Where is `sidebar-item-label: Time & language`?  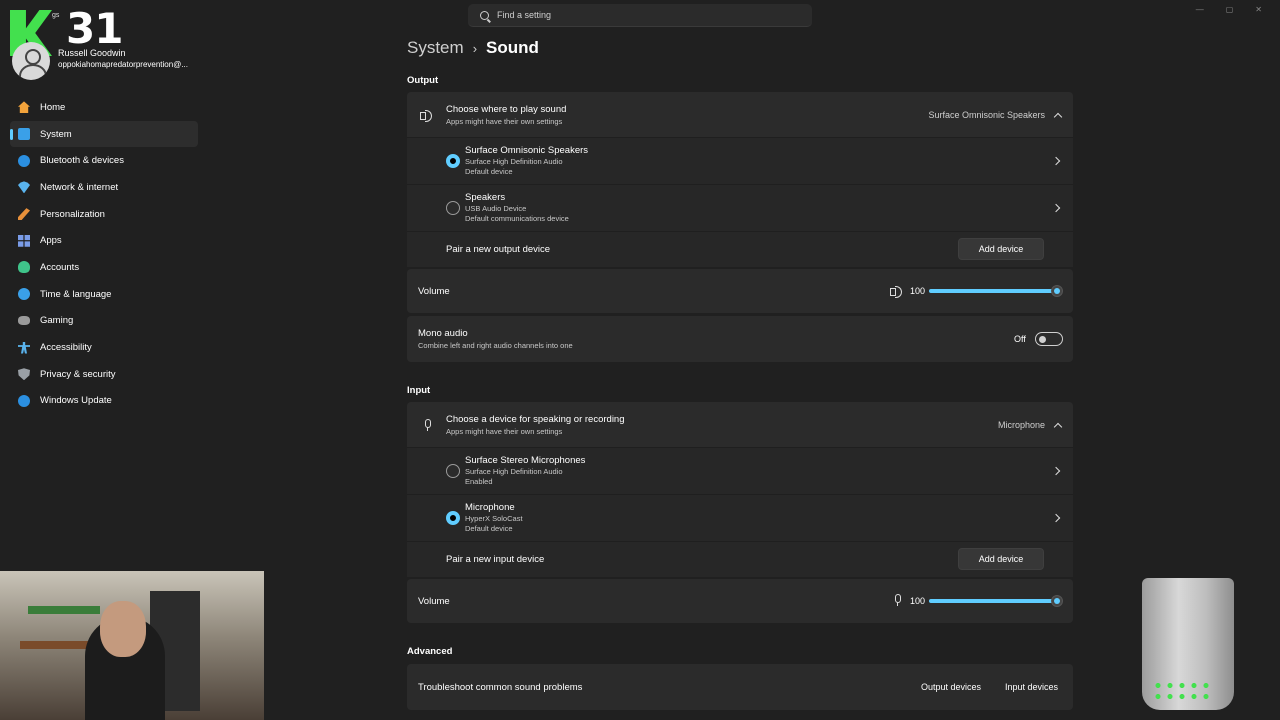
sidebar-item-label: Time & language is located at coordinates (76, 294).